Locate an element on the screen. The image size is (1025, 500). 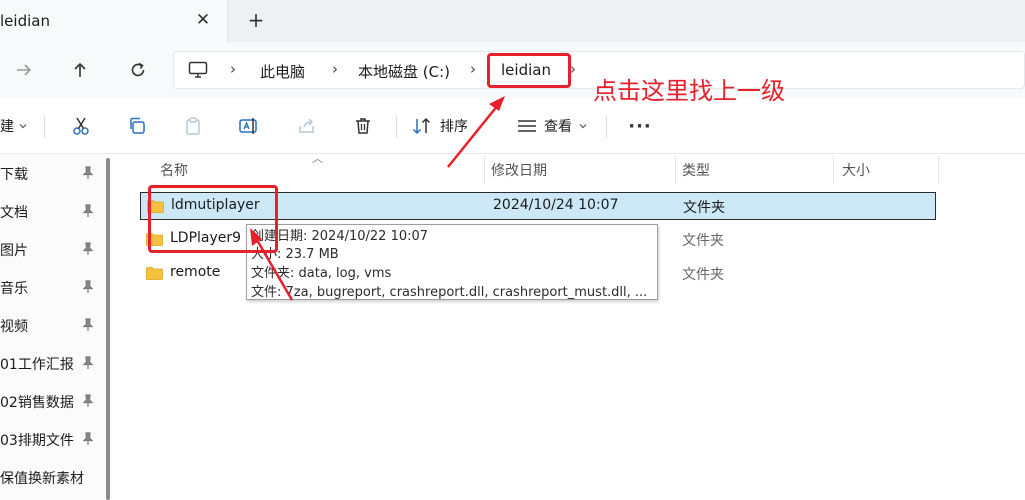
sidebar-item-schedule-files: 03排期文件 is located at coordinates (50, 439).